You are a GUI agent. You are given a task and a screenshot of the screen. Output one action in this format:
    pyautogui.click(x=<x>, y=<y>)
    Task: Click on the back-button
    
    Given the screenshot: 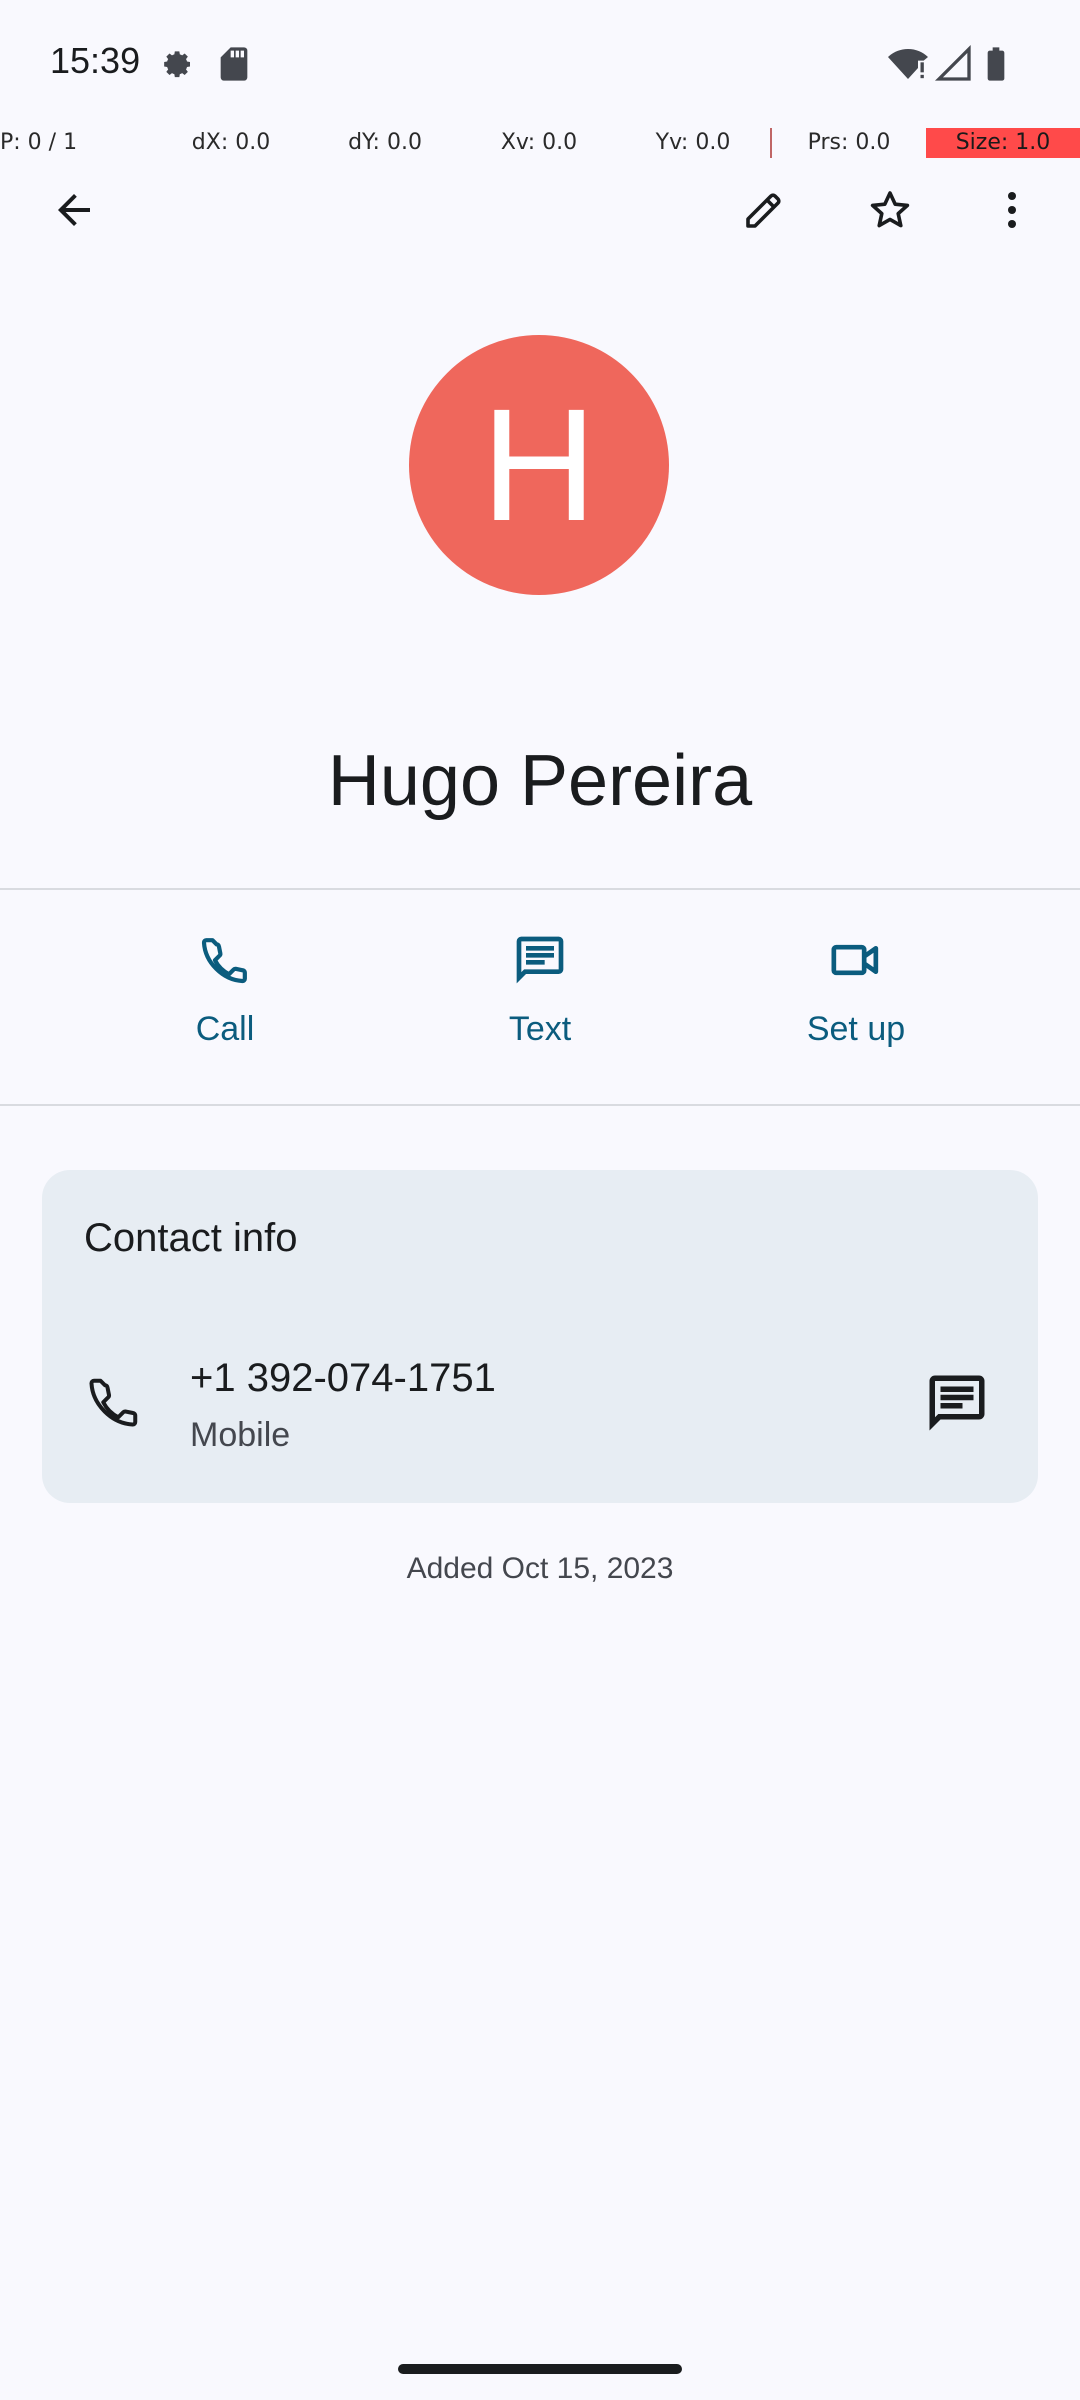 What is the action you would take?
    pyautogui.click(x=74, y=210)
    